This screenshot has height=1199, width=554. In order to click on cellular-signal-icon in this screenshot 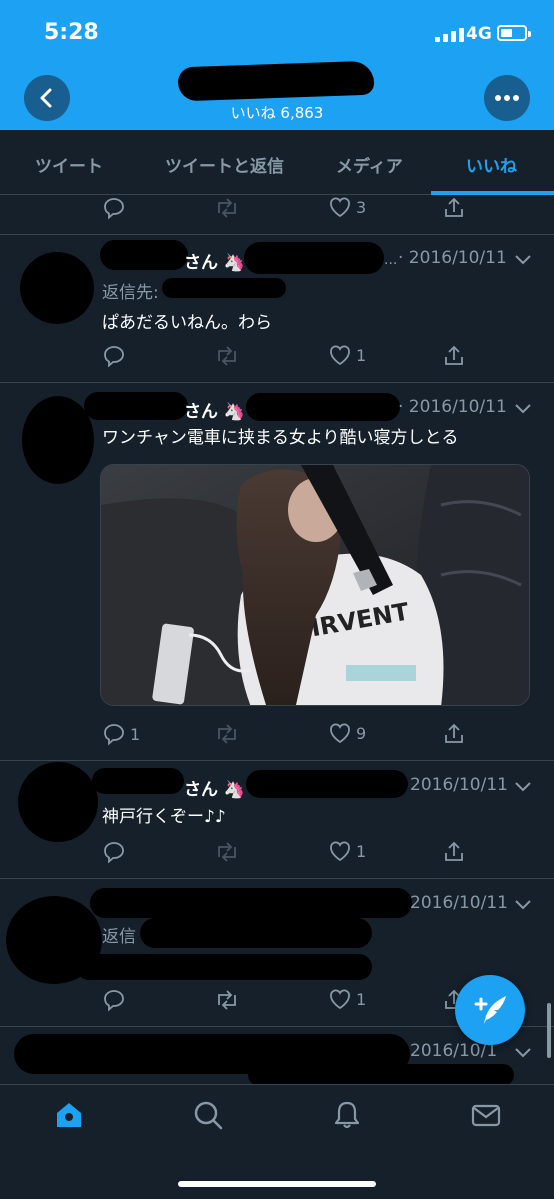, I will do `click(449, 35)`.